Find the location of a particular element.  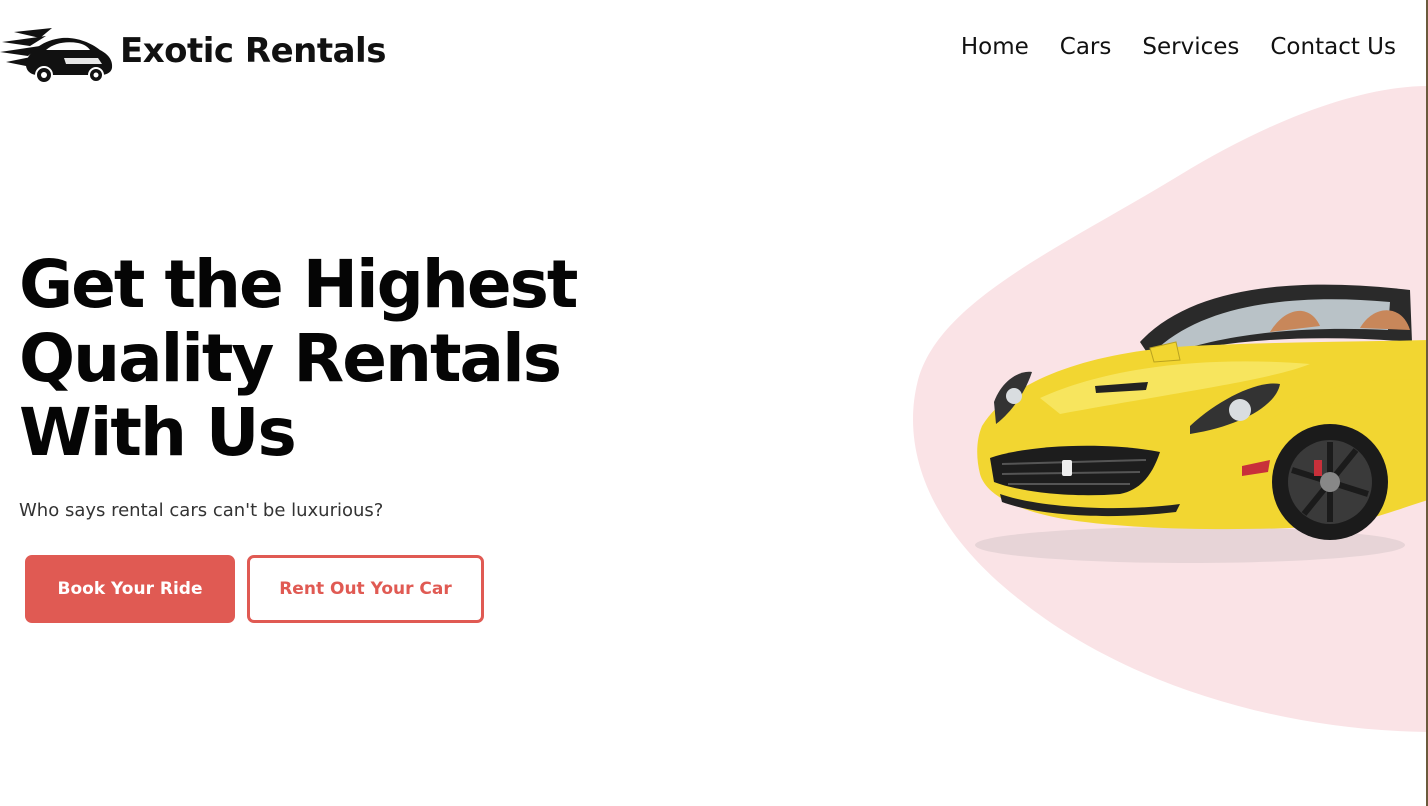

rent-out-your-car-button: Rent Out Your Car is located at coordinates (365, 589).